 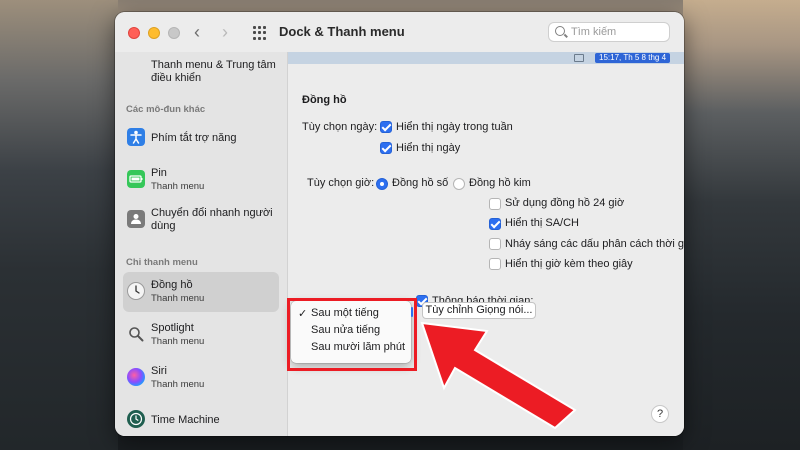 I want to click on sidebar-item-time-machine: Time Machine, so click(x=201, y=418).